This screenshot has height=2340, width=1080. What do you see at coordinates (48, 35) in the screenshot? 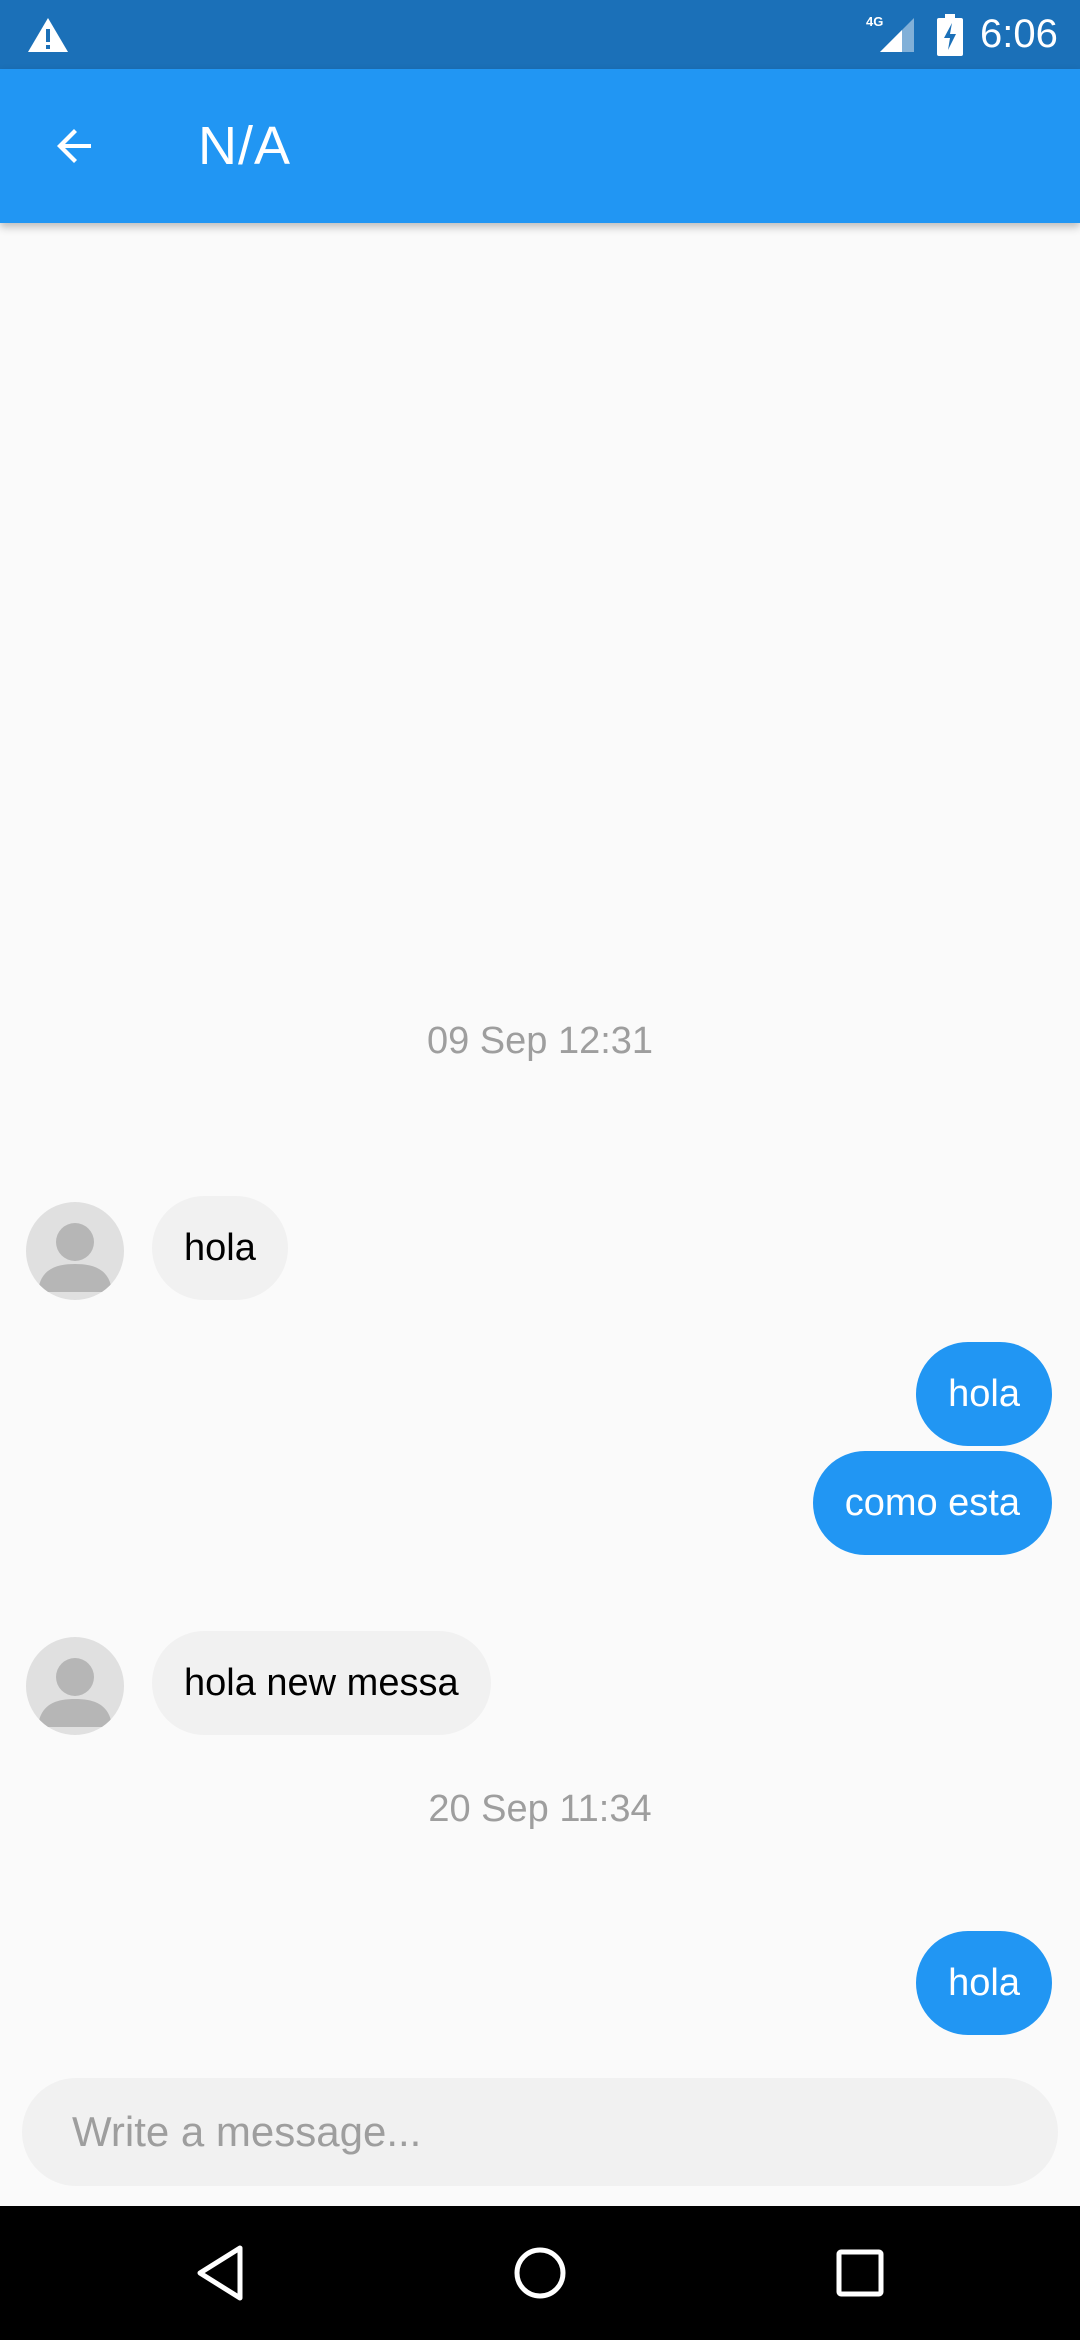
I see `warning-icon` at bounding box center [48, 35].